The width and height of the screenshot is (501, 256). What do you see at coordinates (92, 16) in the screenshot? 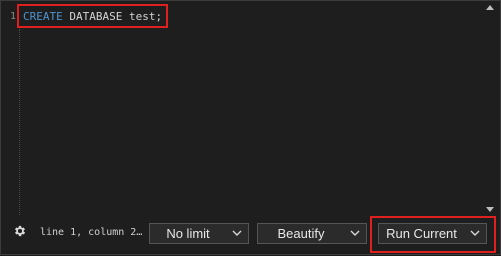
I see `code-highlight-box` at bounding box center [92, 16].